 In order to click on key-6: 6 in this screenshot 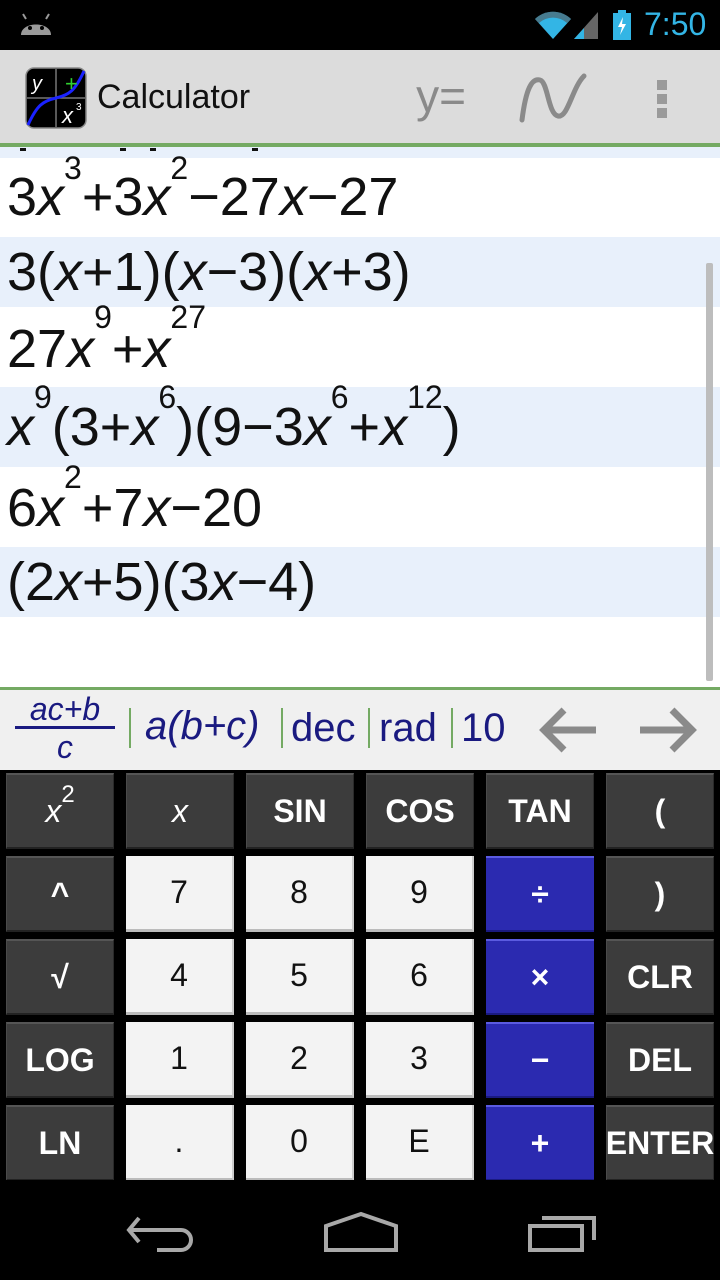, I will do `click(420, 977)`.